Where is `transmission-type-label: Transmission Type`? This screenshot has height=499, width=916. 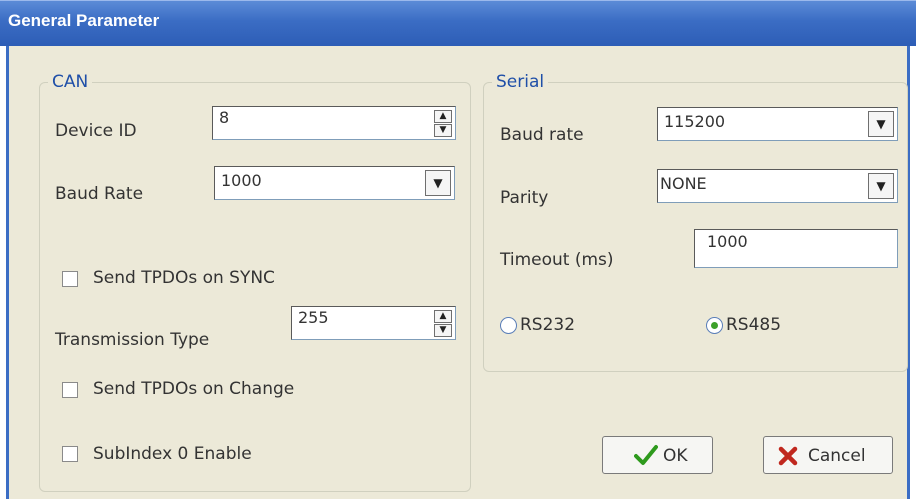 transmission-type-label: Transmission Type is located at coordinates (132, 340).